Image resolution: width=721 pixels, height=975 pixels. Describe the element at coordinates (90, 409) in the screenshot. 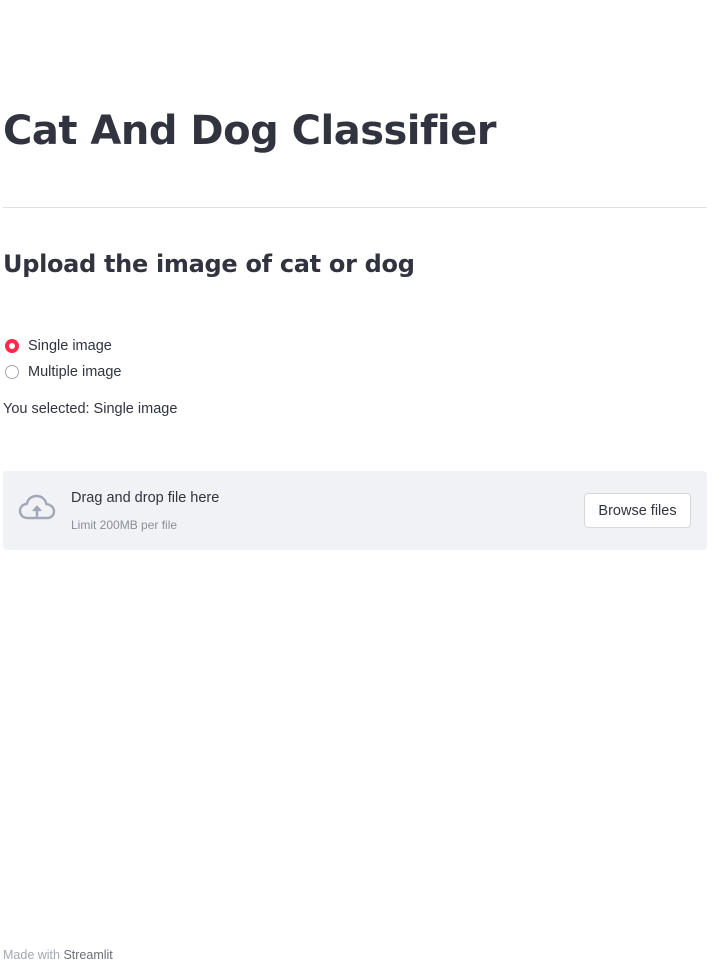

I see `selection-status-text: You selected: Single image` at that location.